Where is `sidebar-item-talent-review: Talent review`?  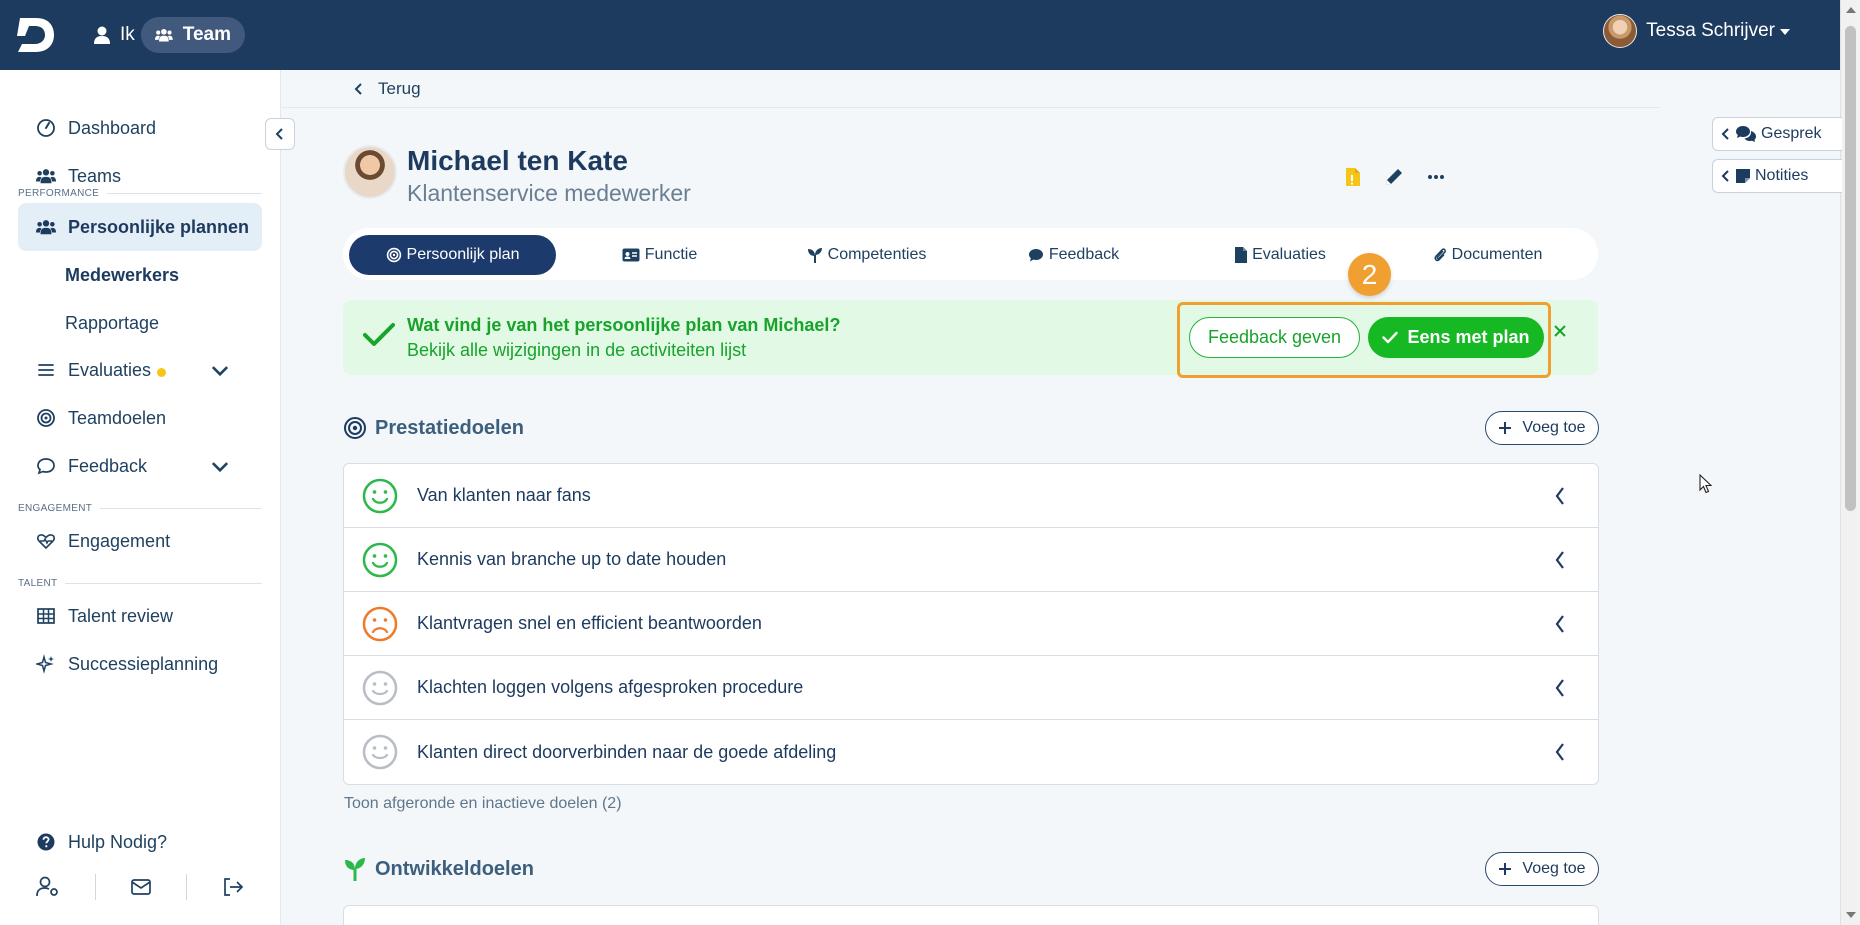
sidebar-item-talent-review: Talent review is located at coordinates (140, 616).